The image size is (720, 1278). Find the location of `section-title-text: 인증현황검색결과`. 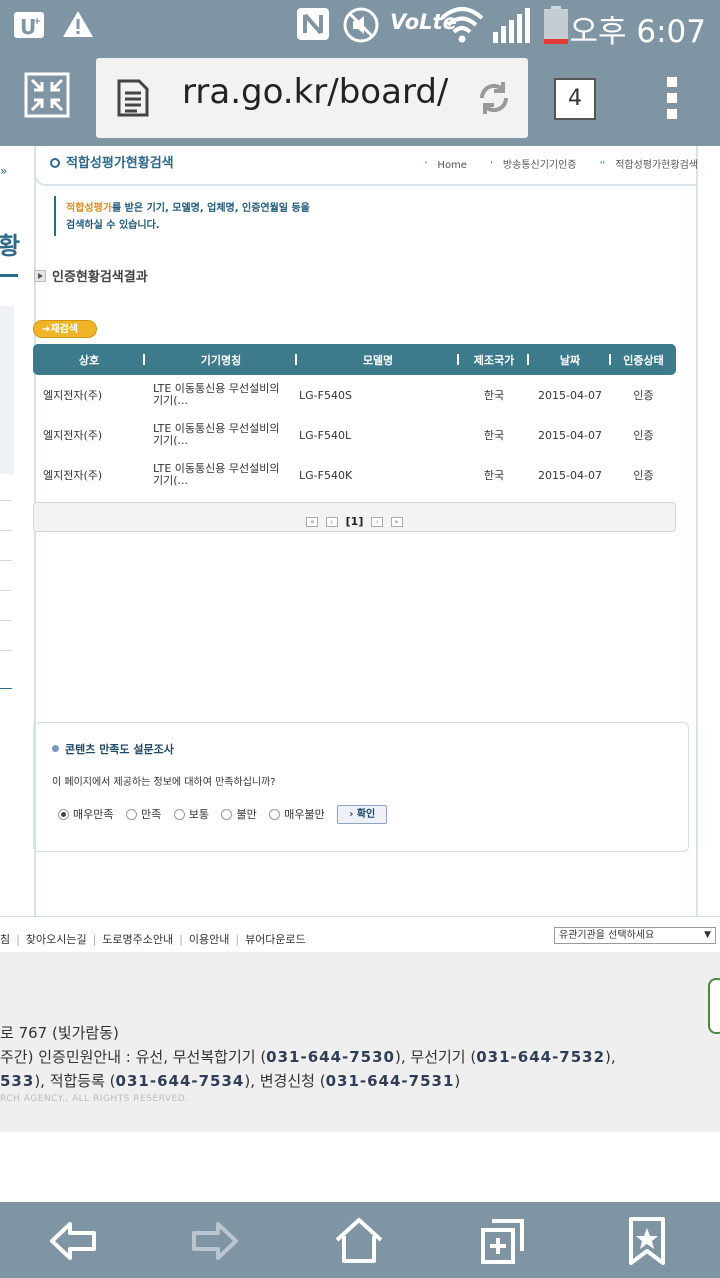

section-title-text: 인증현황검색결과 is located at coordinates (100, 277).